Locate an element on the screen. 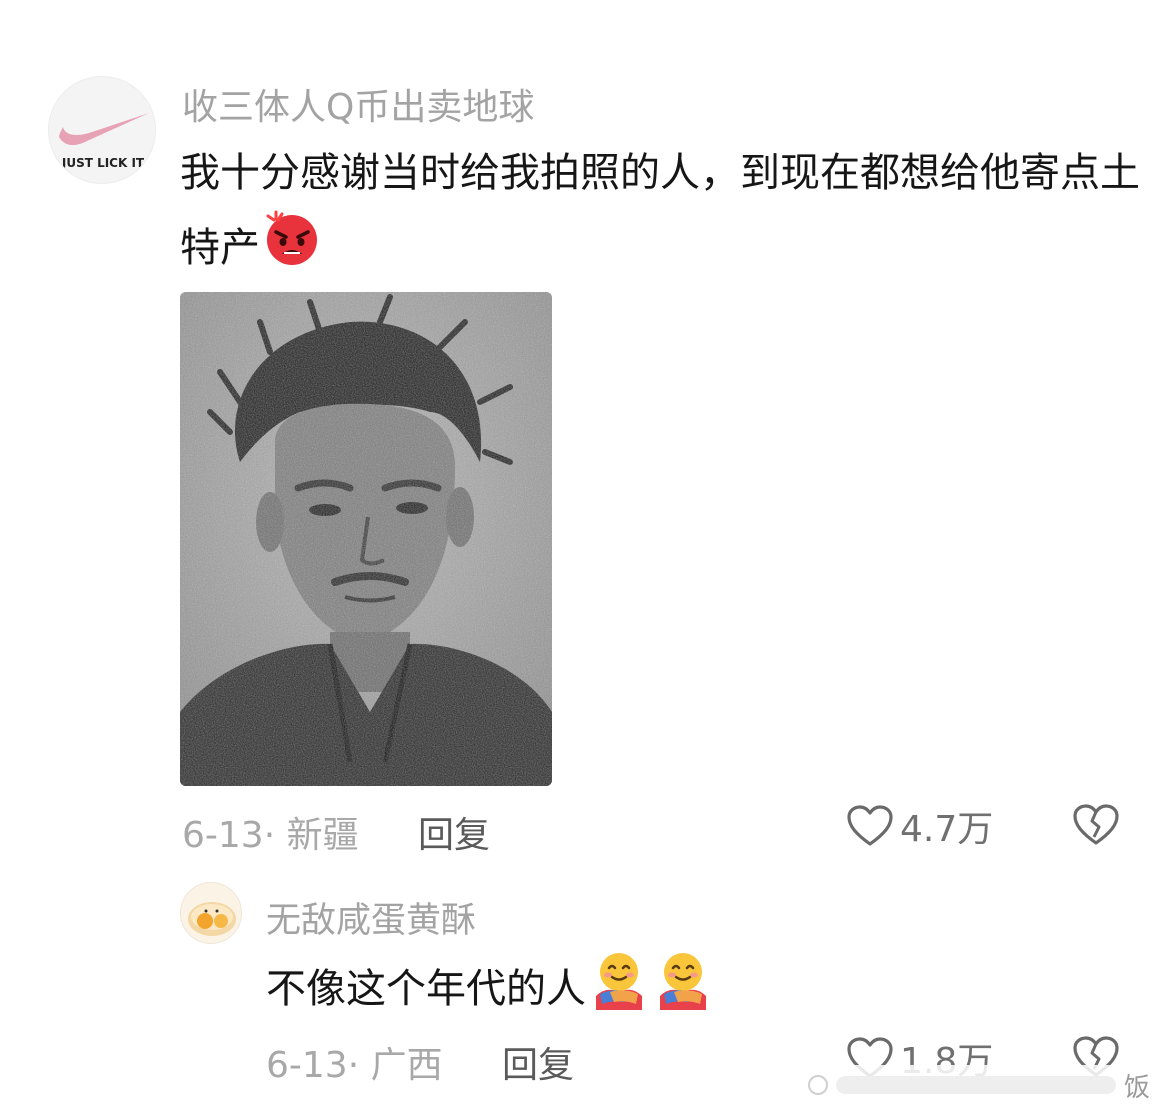  watermark-logo-icon is located at coordinates (817, 1085).